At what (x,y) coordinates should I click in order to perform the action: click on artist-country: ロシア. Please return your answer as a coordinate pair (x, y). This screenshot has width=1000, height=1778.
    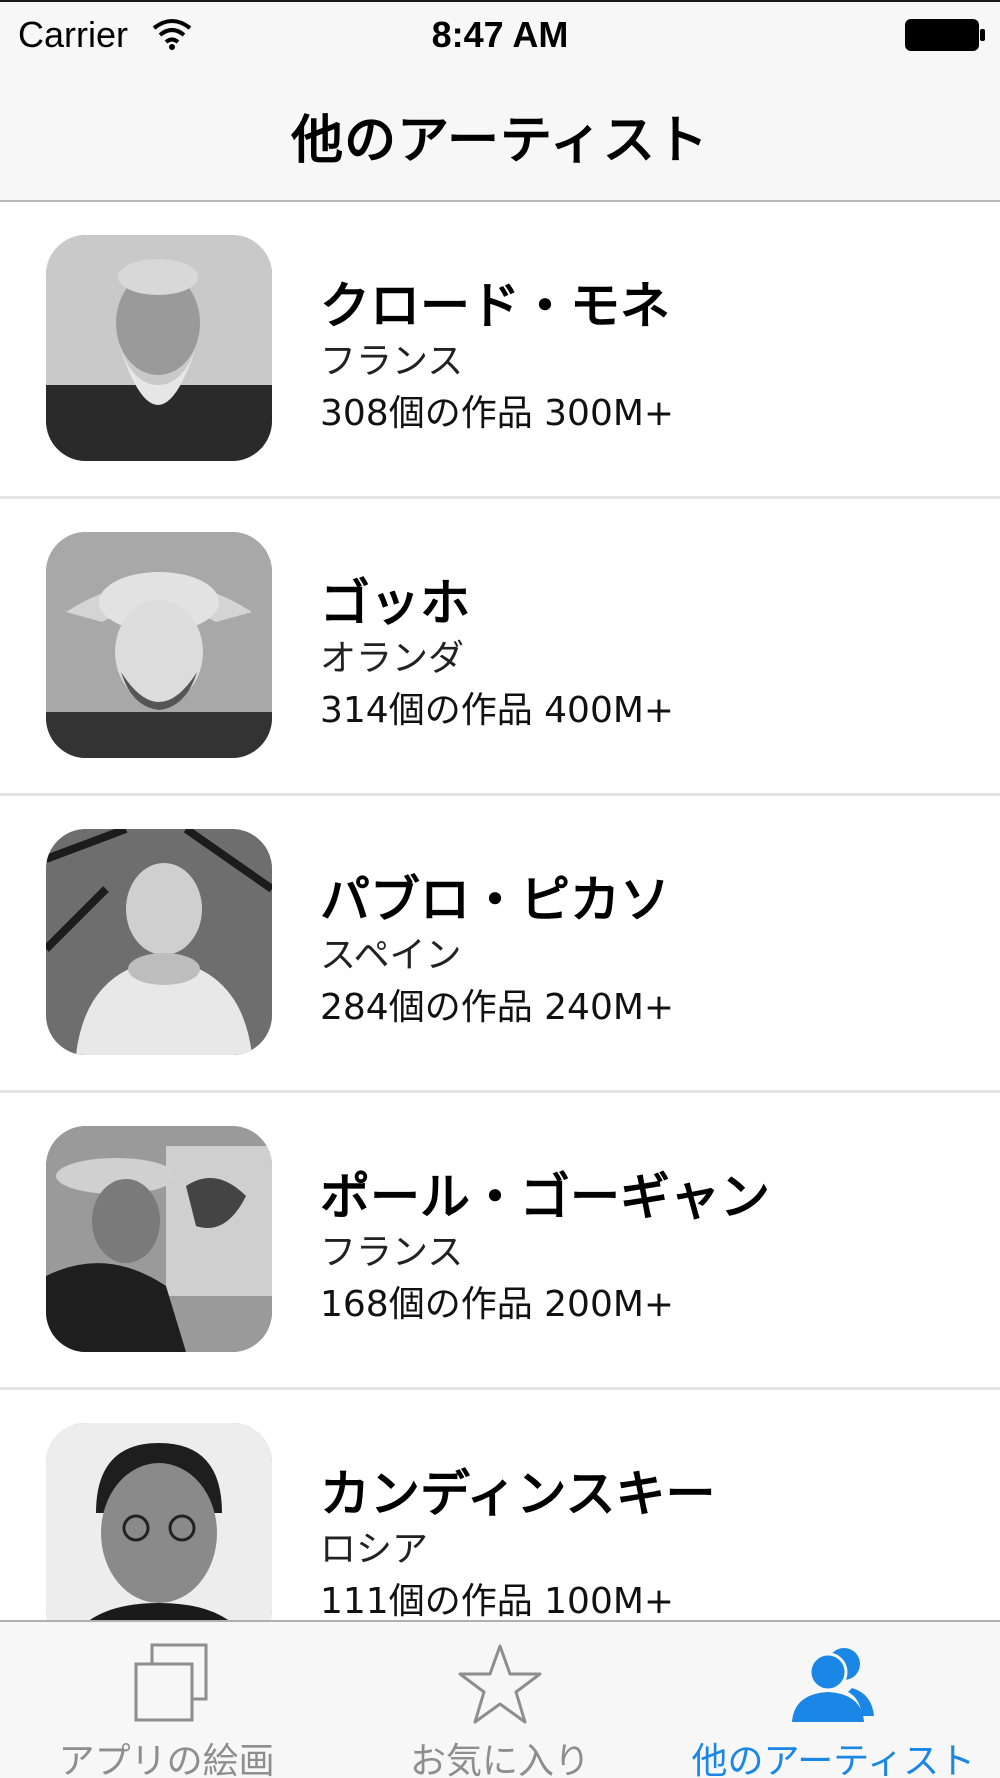
    Looking at the image, I should click on (374, 1549).